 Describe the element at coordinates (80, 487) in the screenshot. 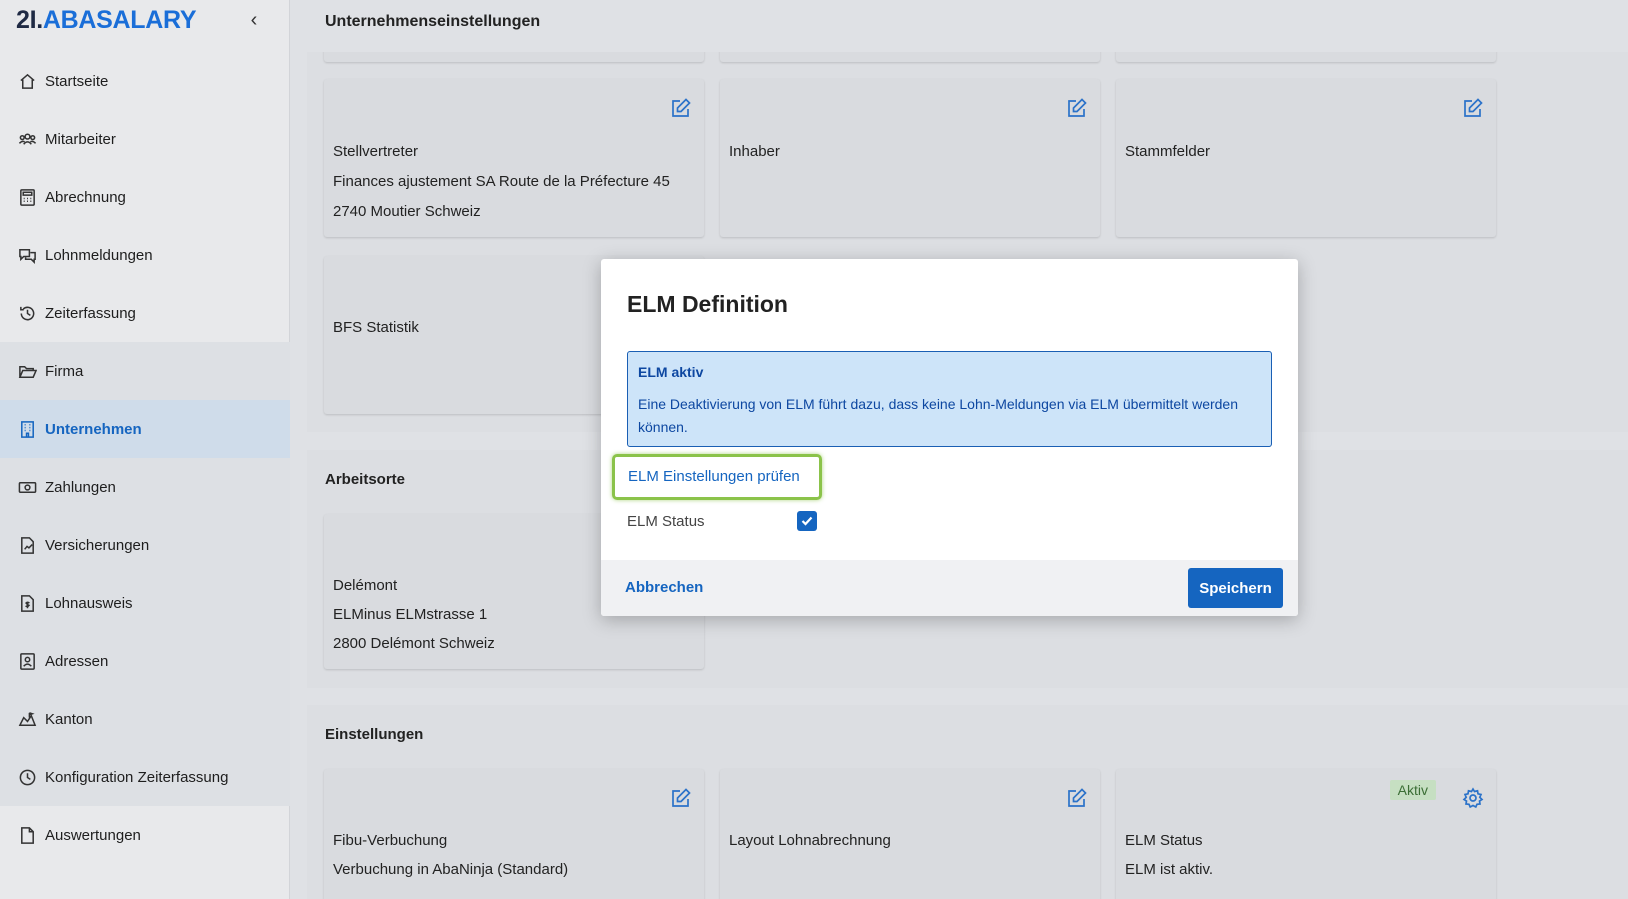

I see `sidebar-item-label: Zahlungen` at that location.